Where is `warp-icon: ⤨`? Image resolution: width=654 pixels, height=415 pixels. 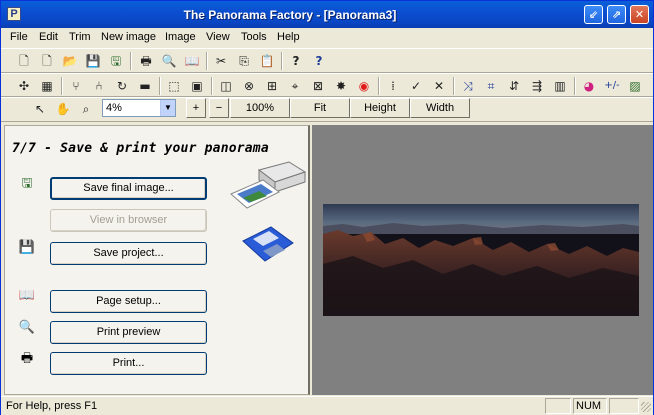 warp-icon: ⤨ is located at coordinates (468, 86).